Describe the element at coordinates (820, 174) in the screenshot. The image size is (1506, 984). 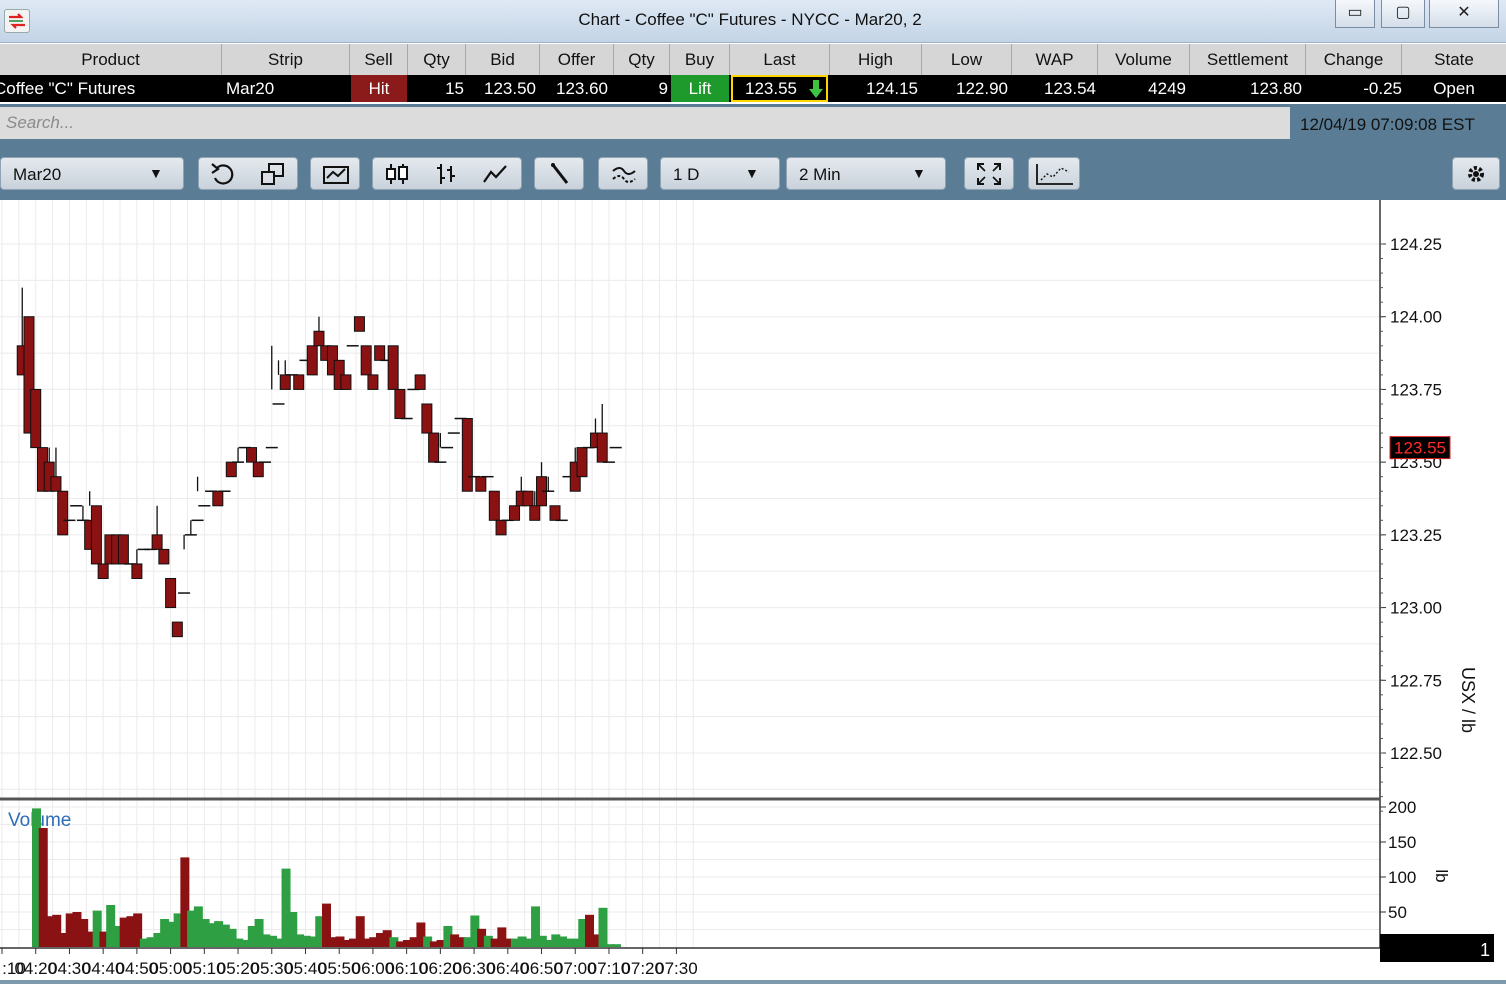
I see `interval-select-value: 2 Min` at that location.